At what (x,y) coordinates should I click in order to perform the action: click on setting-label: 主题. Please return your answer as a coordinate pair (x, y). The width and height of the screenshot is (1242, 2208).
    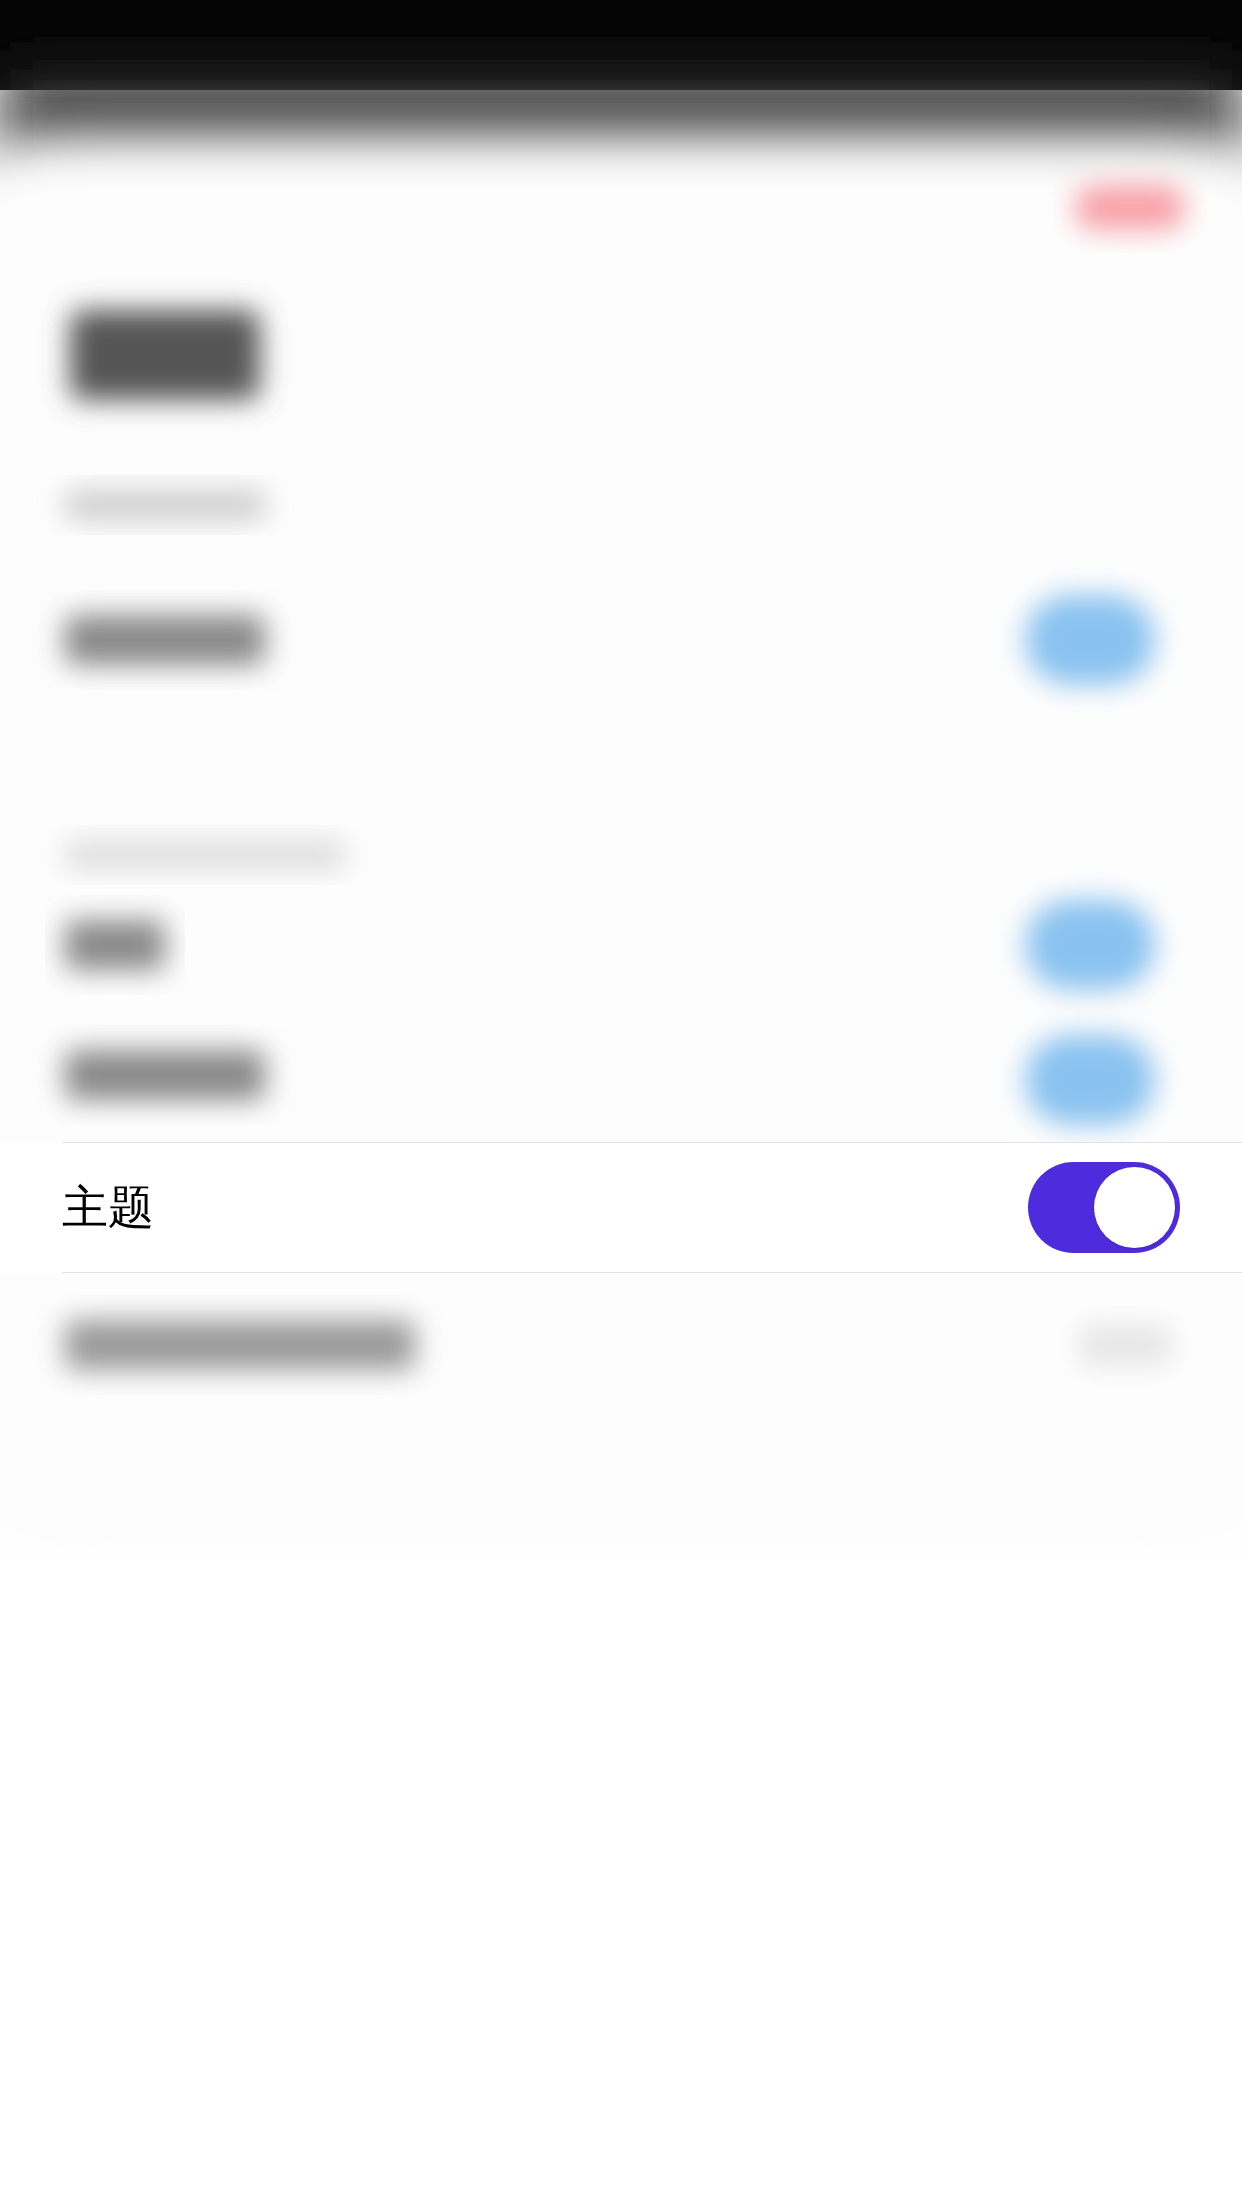
    Looking at the image, I should click on (108, 1207).